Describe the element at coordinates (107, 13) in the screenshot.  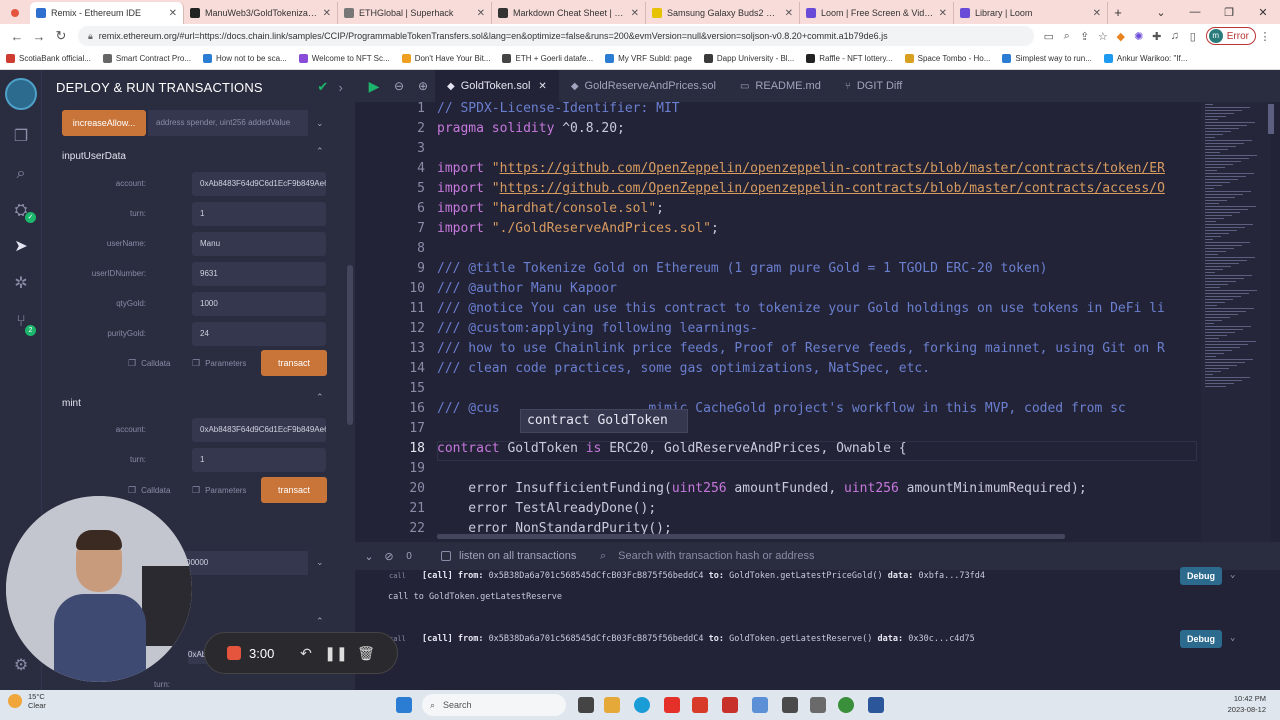
I see `browser-tab: Remix - Ethereum IDE ✕` at that location.